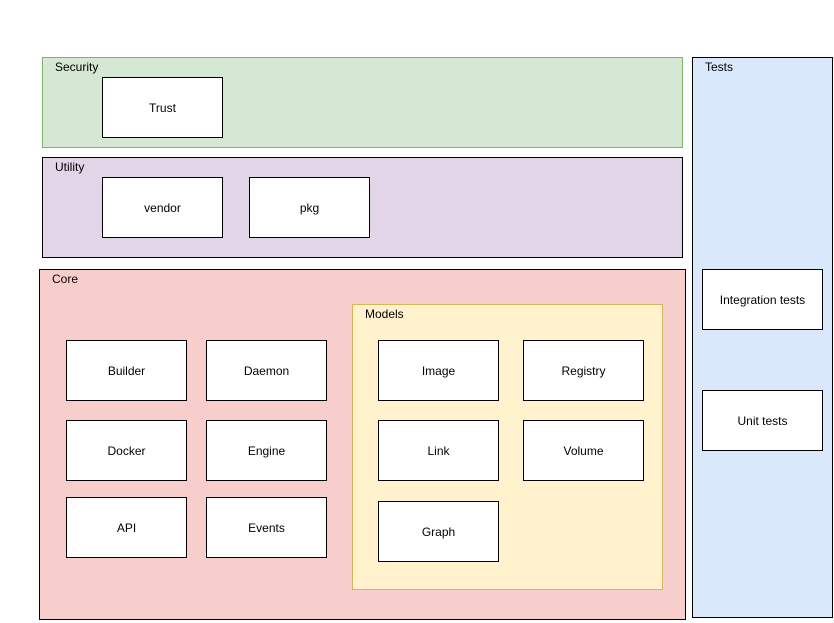  What do you see at coordinates (438, 531) in the screenshot?
I see `graph-box: Graph` at bounding box center [438, 531].